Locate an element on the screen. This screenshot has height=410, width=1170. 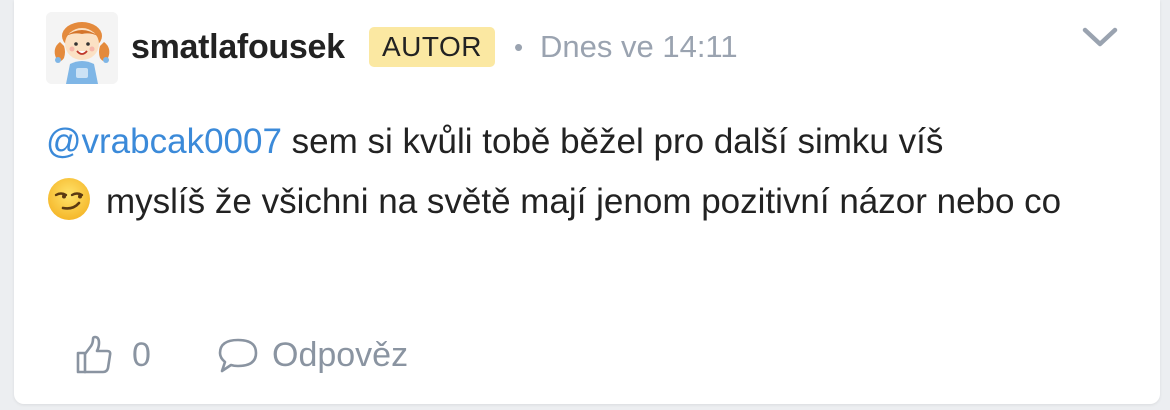
comment-menu-button is located at coordinates (1100, 37).